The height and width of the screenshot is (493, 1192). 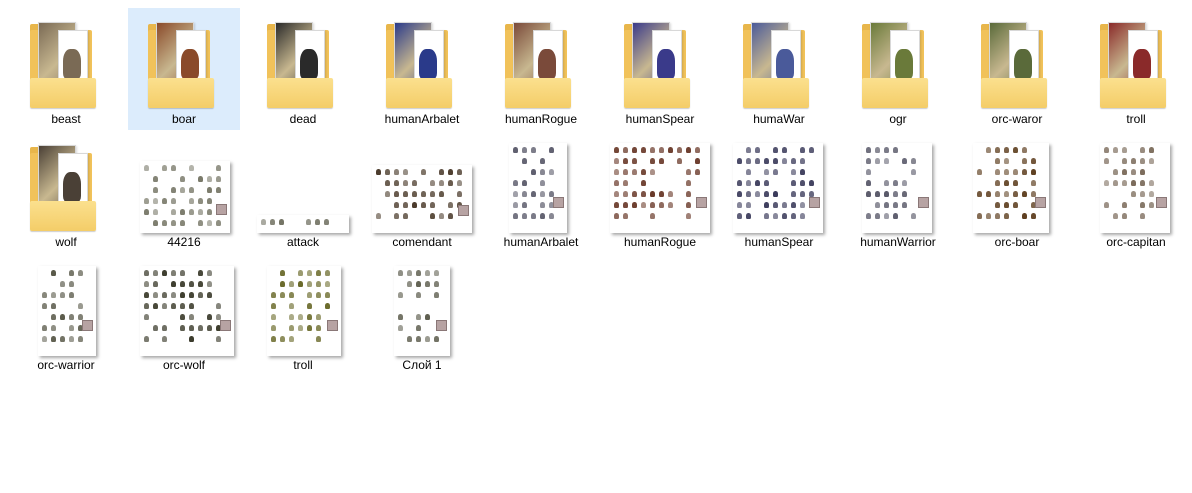 I want to click on folder-item: humanArbalet, so click(x=422, y=69).